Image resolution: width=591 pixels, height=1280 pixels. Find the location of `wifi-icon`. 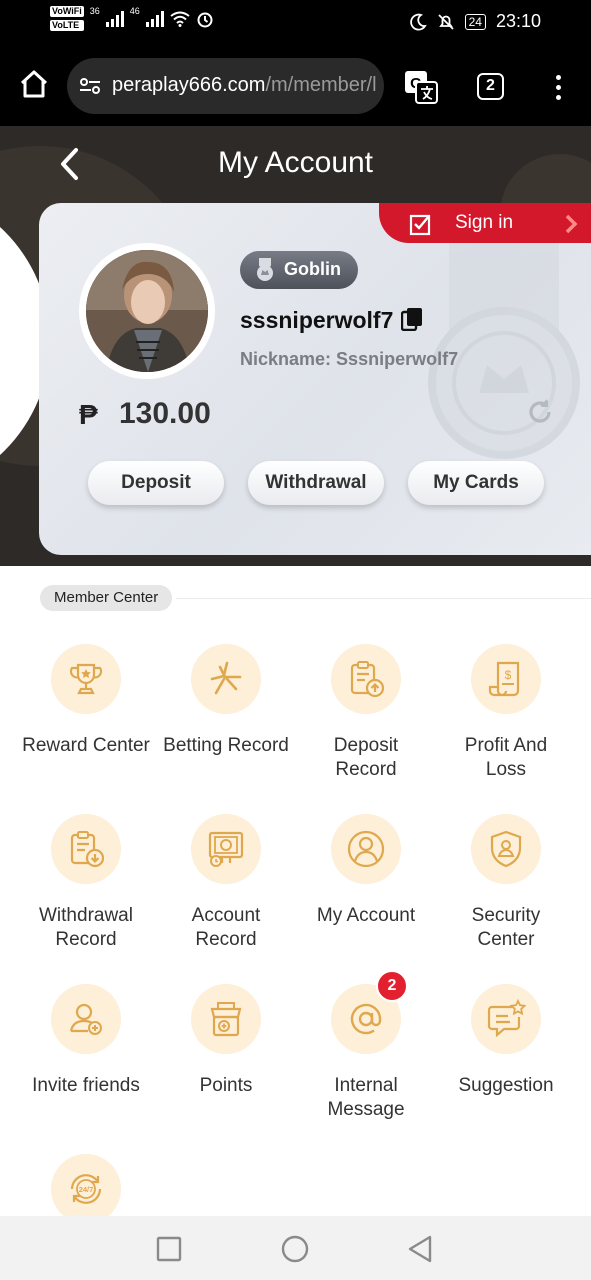

wifi-icon is located at coordinates (180, 19).